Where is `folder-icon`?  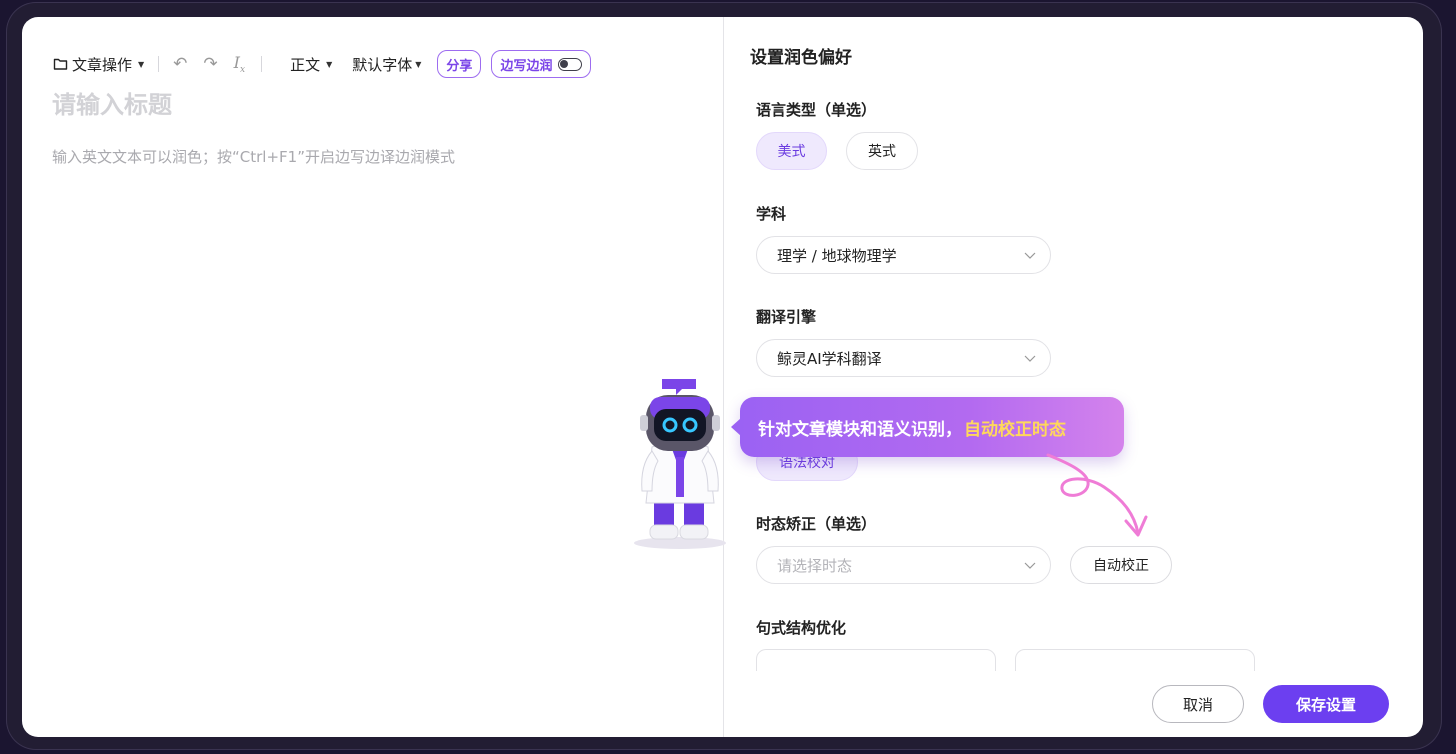 folder-icon is located at coordinates (60, 64).